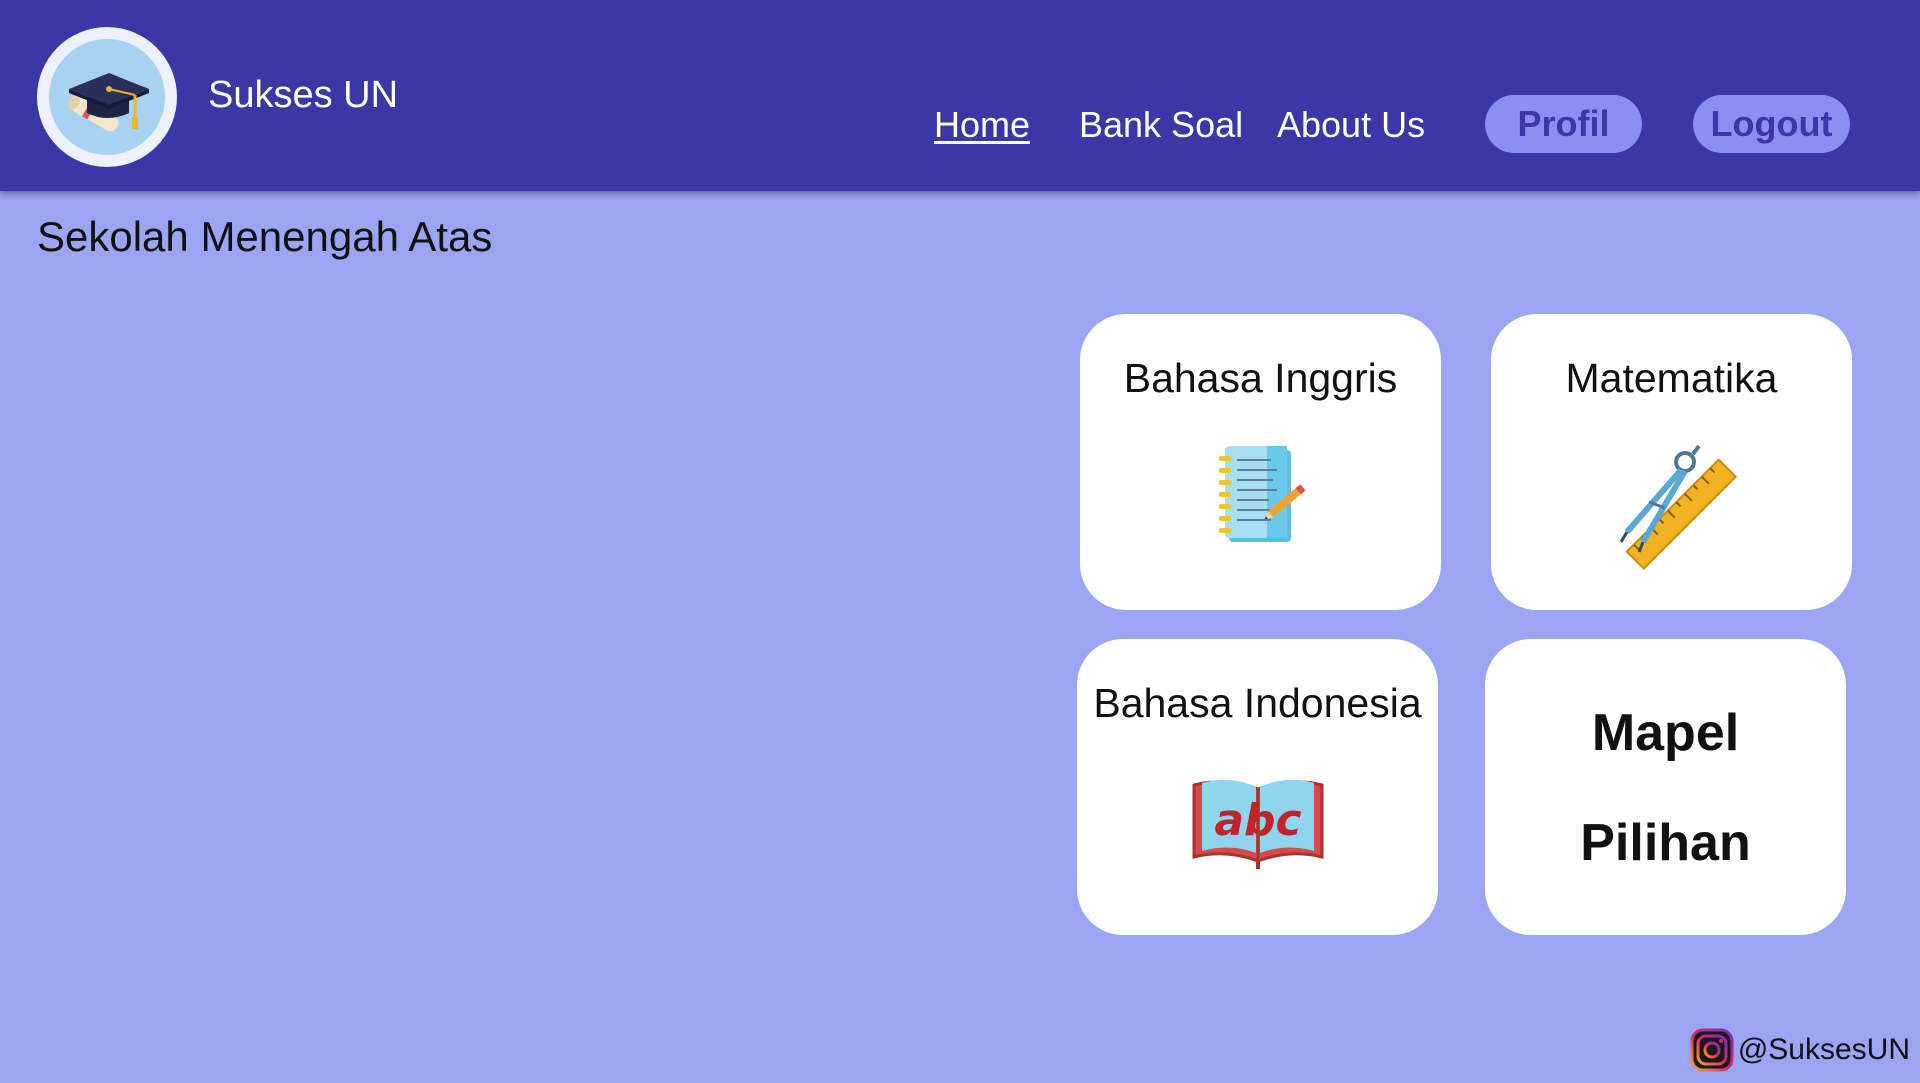 The image size is (1920, 1083). What do you see at coordinates (982, 125) in the screenshot?
I see `nav-link-home: Home` at bounding box center [982, 125].